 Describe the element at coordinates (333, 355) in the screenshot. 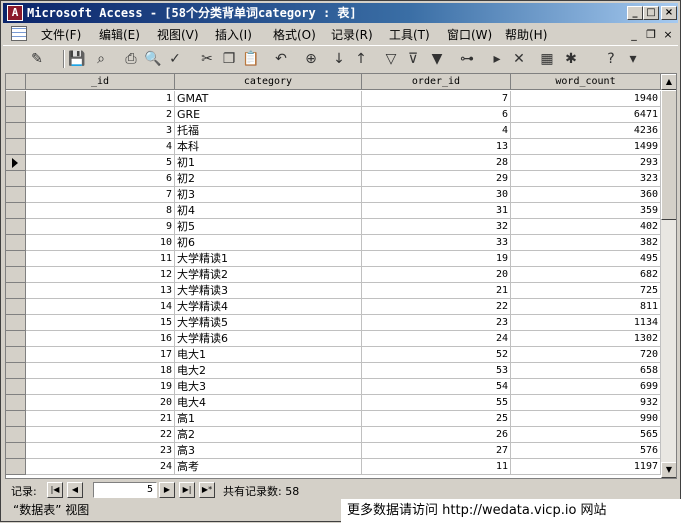

I see `table-row: 17 电大1 52 720` at that location.